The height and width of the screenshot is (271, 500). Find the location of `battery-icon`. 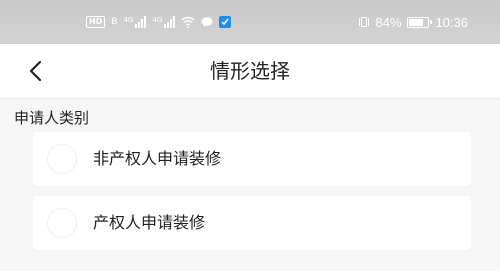

battery-icon is located at coordinates (420, 22).